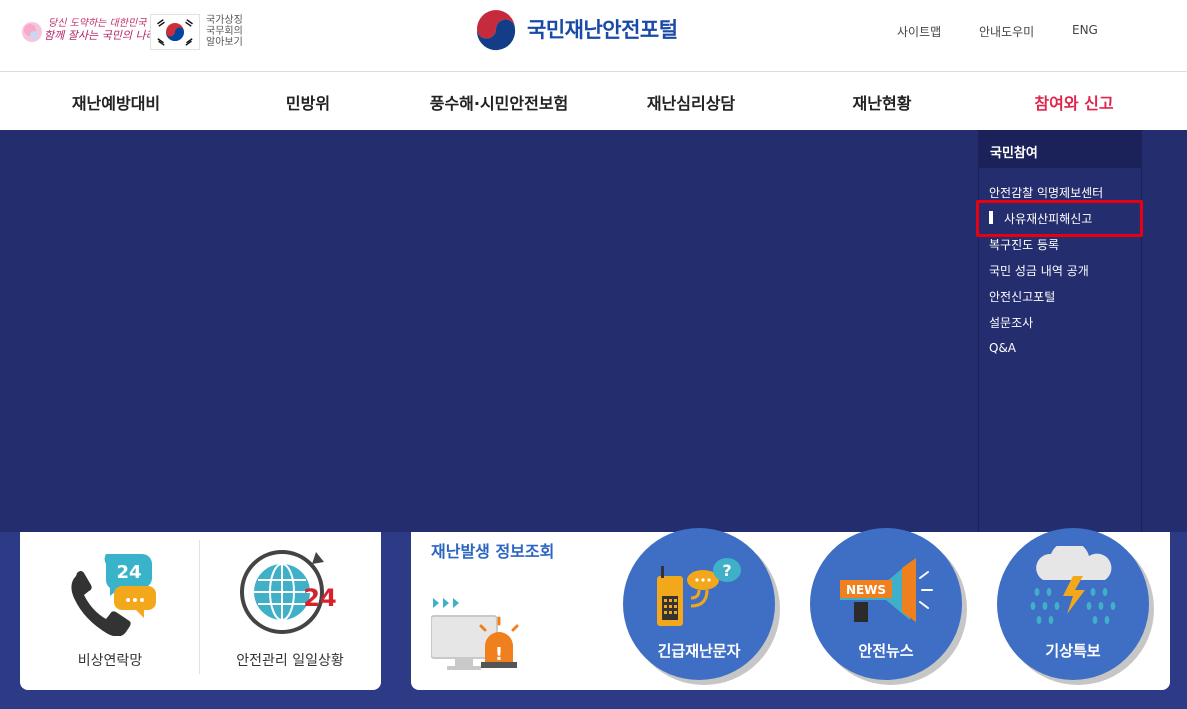  I want to click on disaster-info-title: 재난발생 정보조회, so click(493, 551).